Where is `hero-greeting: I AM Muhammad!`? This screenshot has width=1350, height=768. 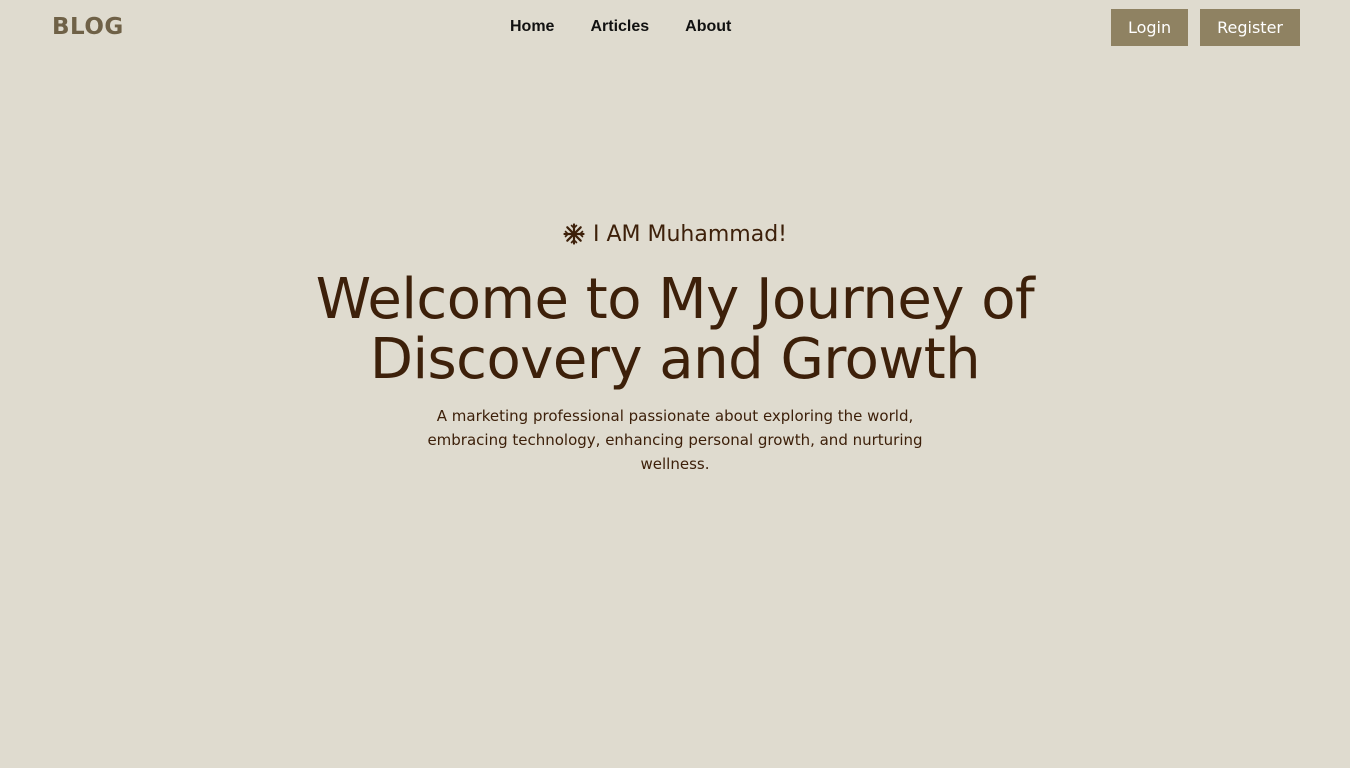 hero-greeting: I AM Muhammad! is located at coordinates (675, 234).